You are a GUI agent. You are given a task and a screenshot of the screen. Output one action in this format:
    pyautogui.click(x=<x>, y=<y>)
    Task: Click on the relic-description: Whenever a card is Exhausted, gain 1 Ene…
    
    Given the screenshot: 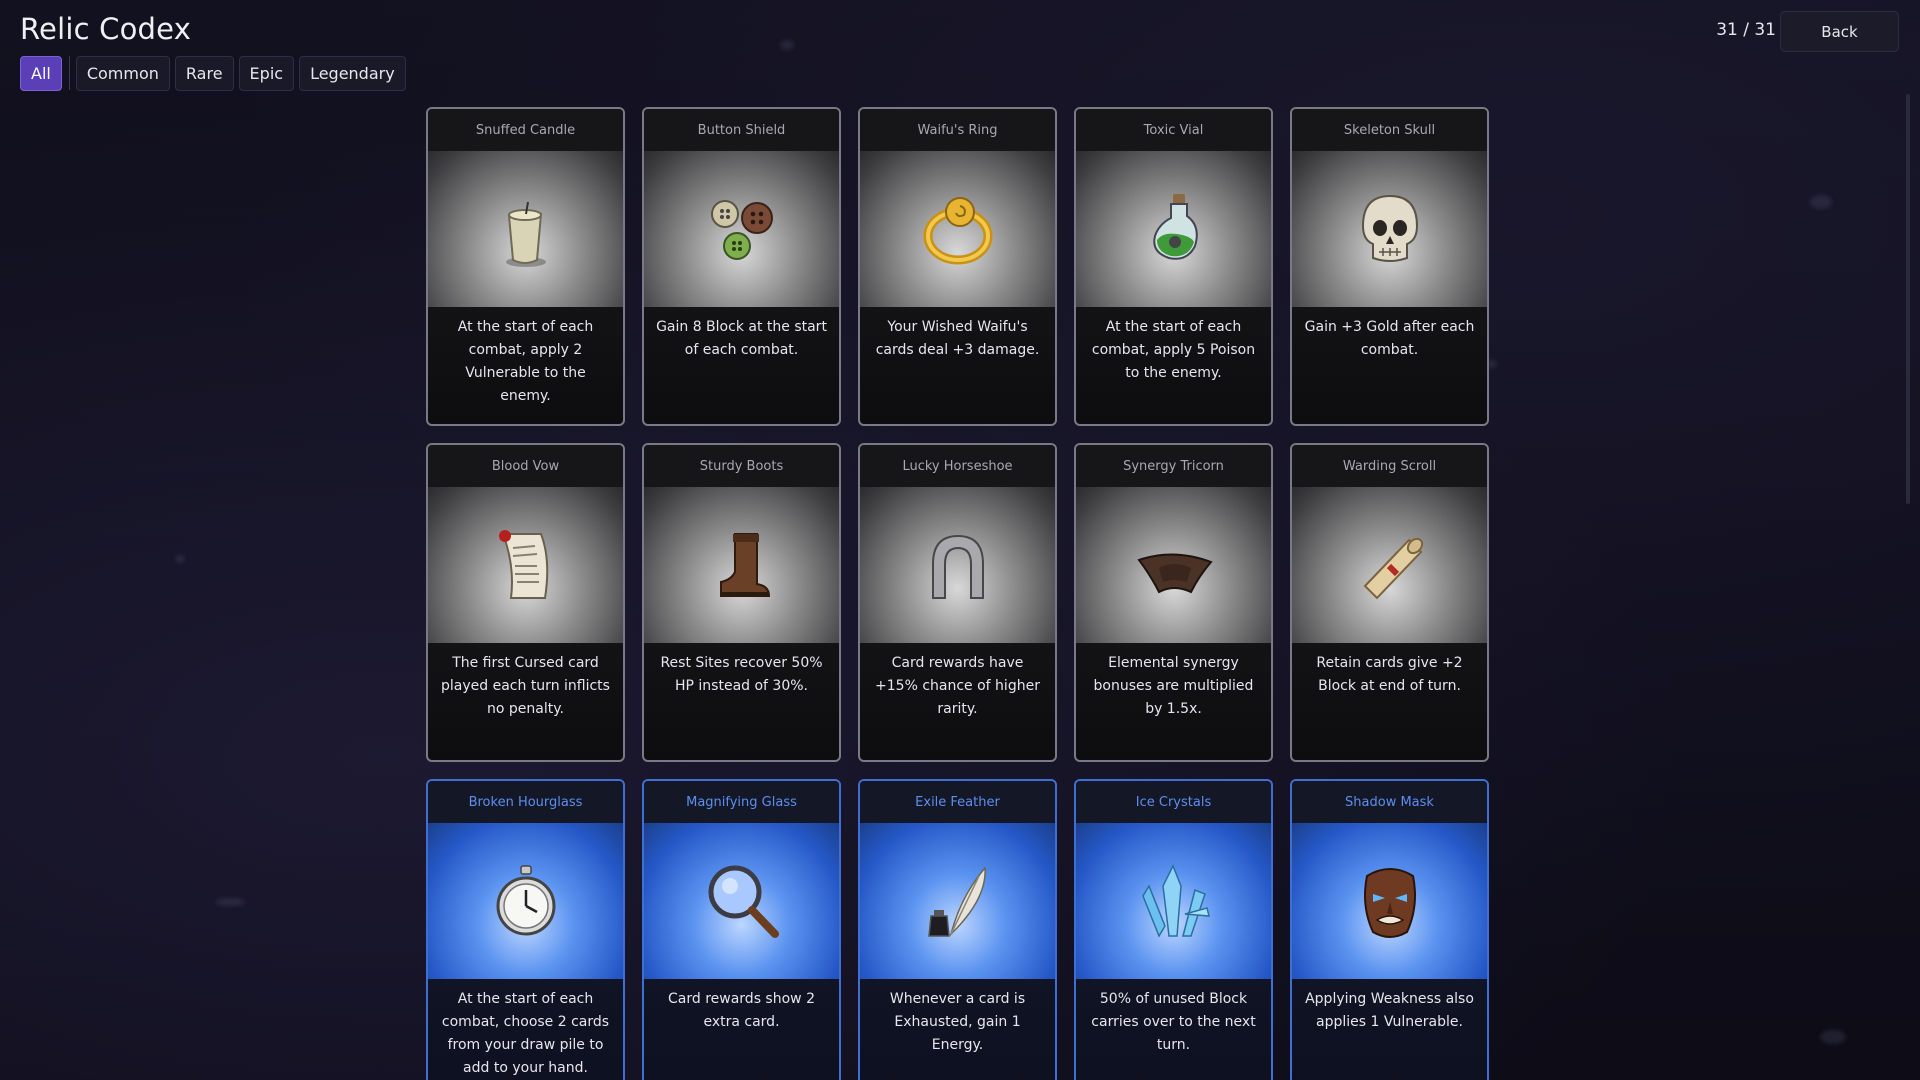 What is the action you would take?
    pyautogui.click(x=957, y=1022)
    